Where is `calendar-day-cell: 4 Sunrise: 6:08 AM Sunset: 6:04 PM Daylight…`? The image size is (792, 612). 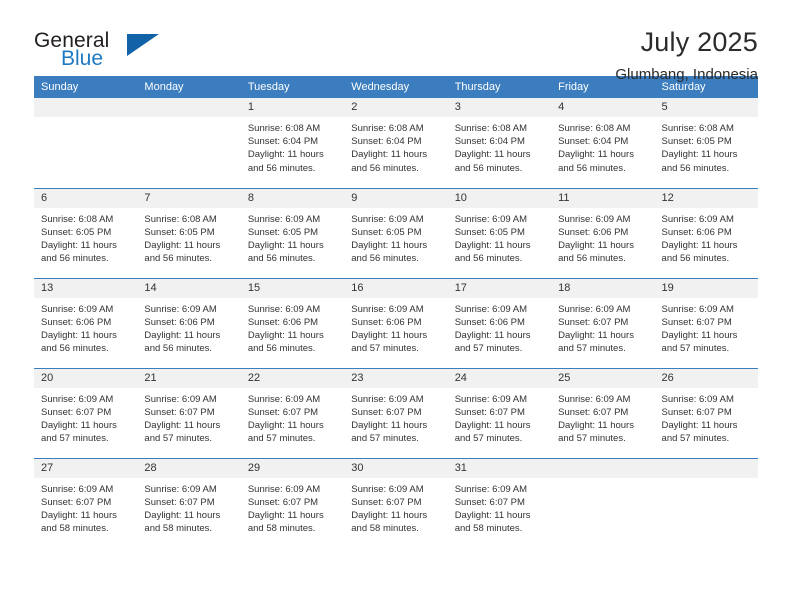 calendar-day-cell: 4 Sunrise: 6:08 AM Sunset: 6:04 PM Daylight… is located at coordinates (603, 143).